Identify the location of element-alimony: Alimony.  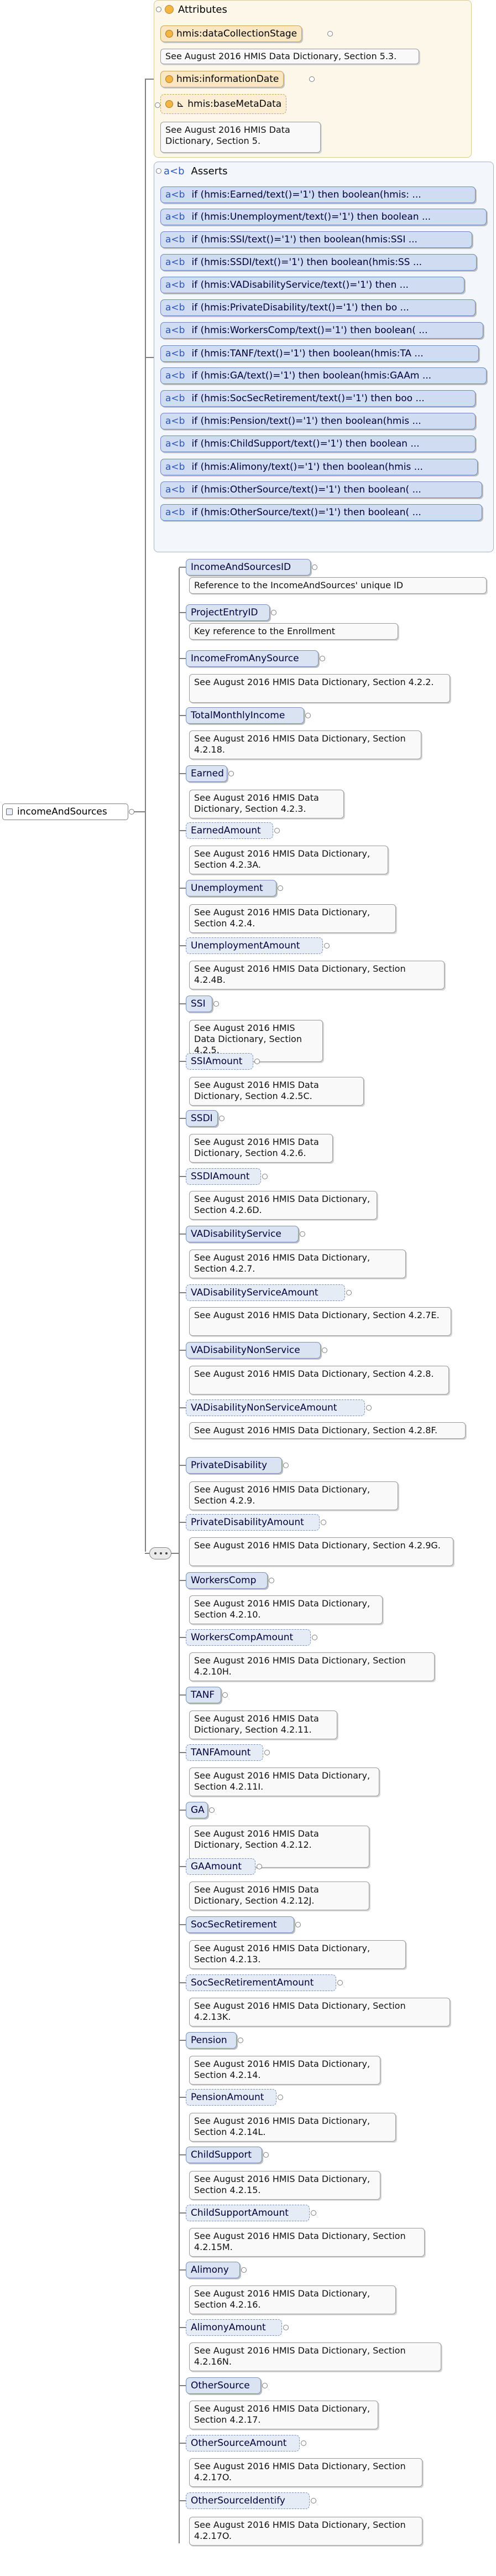
(213, 2270).